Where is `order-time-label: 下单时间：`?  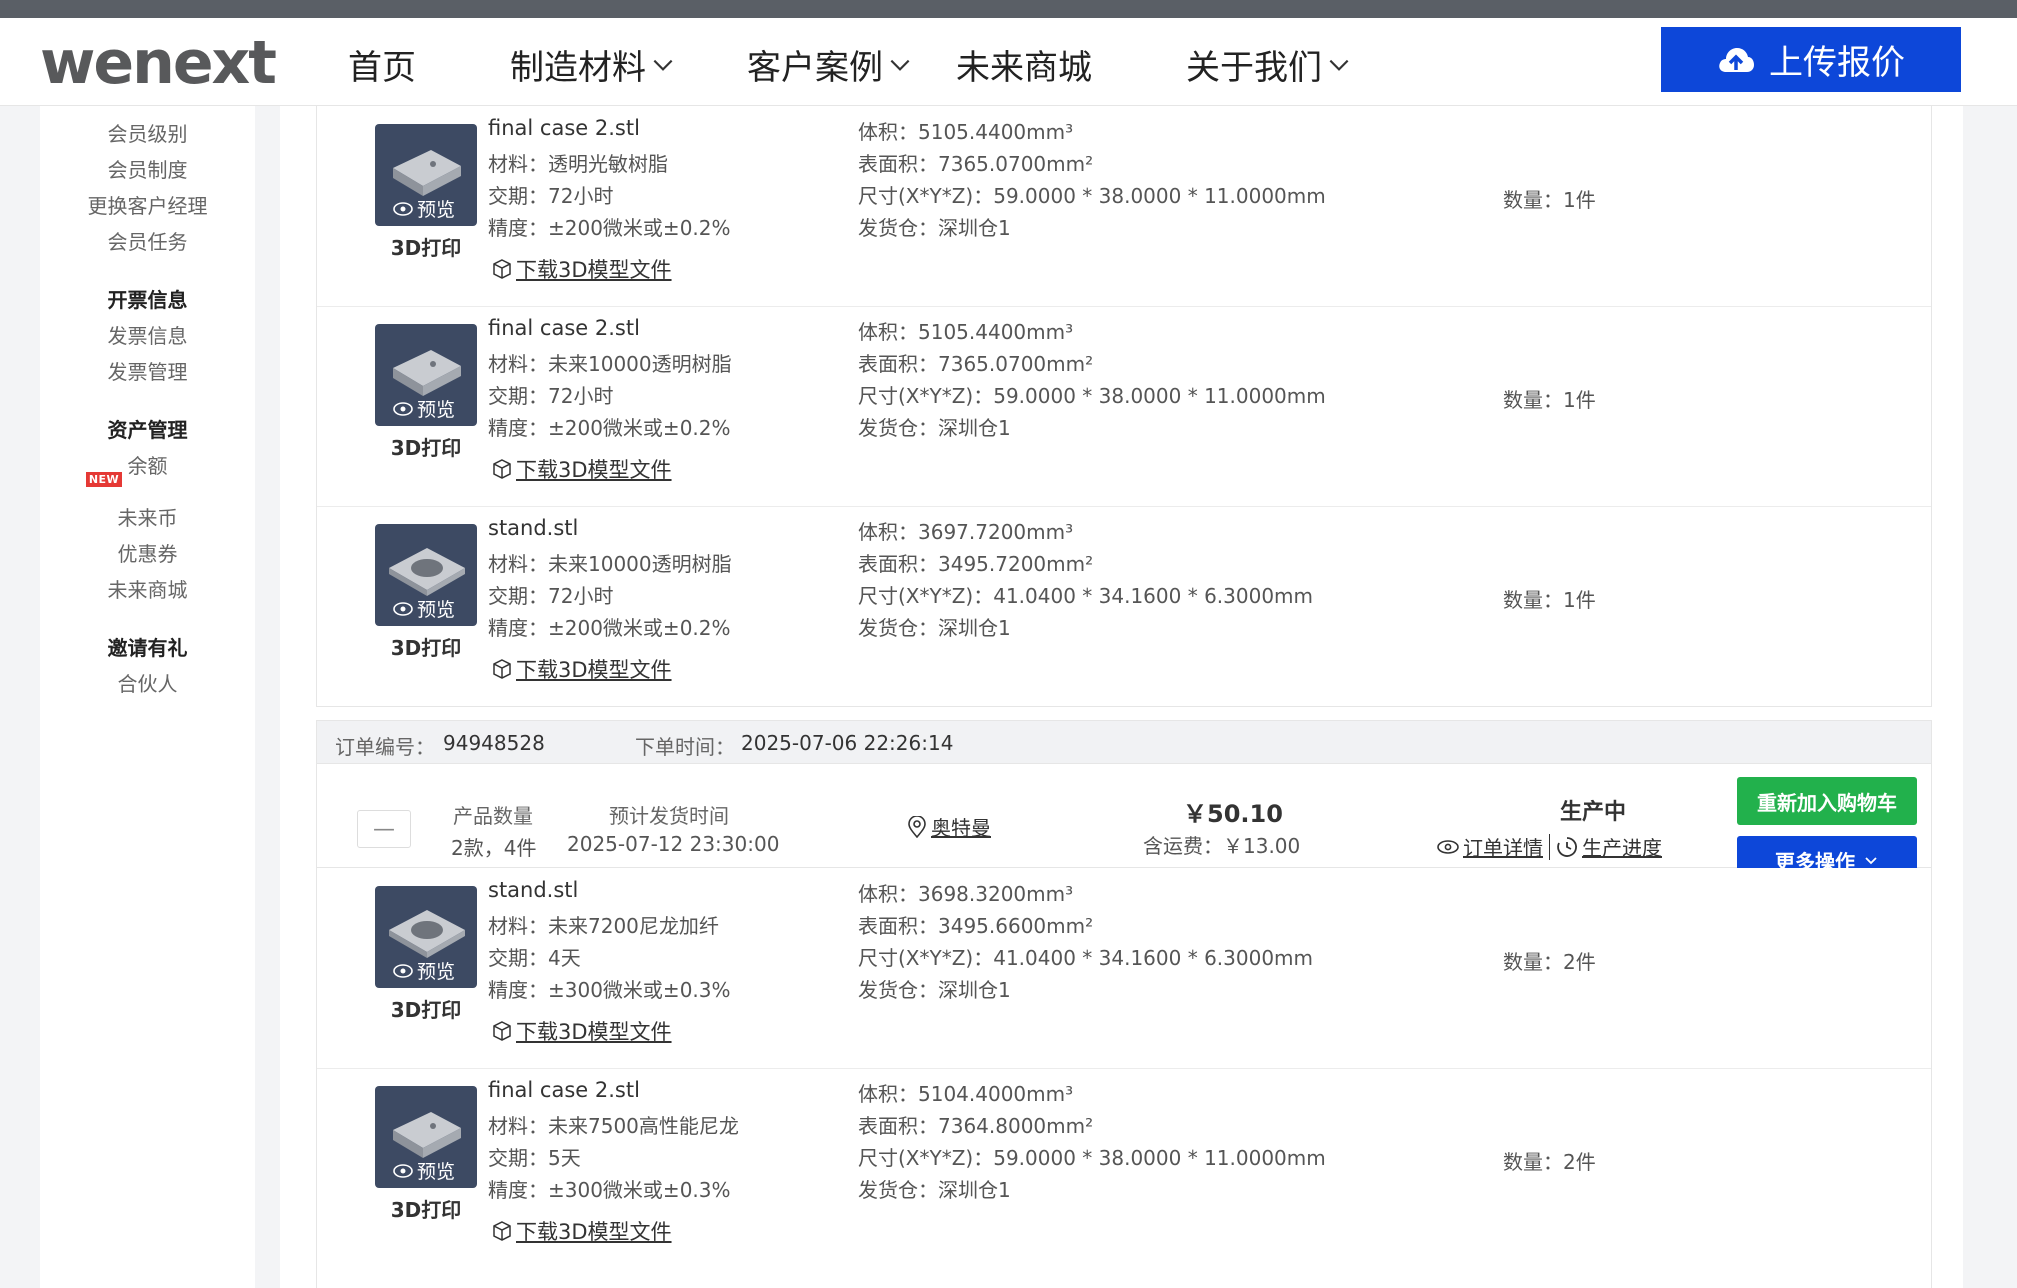 order-time-label: 下单时间： is located at coordinates (685, 747).